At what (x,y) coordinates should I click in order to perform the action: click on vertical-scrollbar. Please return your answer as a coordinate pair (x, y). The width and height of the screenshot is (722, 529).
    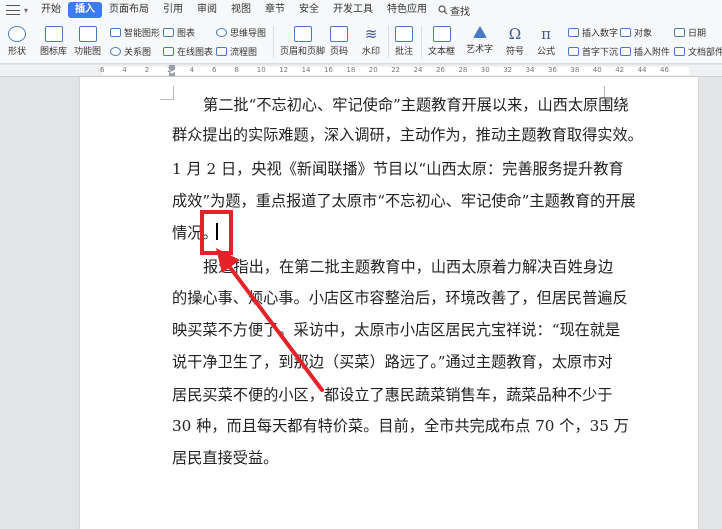
    Looking at the image, I should click on (717, 303).